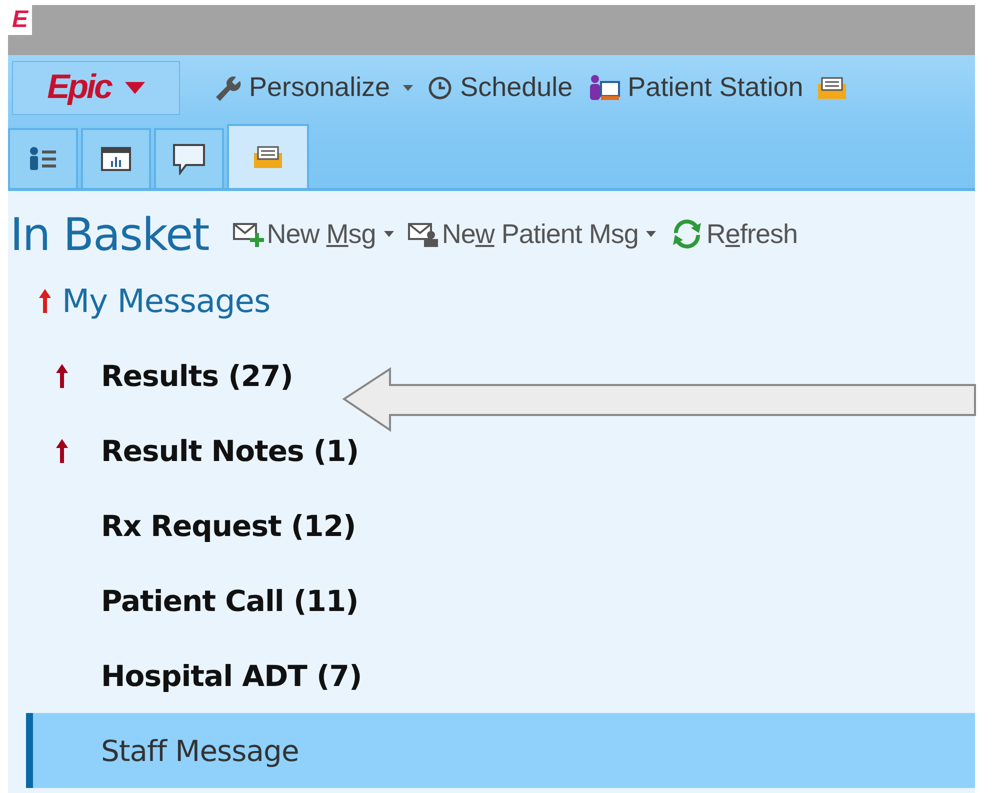 The height and width of the screenshot is (793, 992). What do you see at coordinates (200, 751) in the screenshot?
I see `folder-item: Staff Message` at bounding box center [200, 751].